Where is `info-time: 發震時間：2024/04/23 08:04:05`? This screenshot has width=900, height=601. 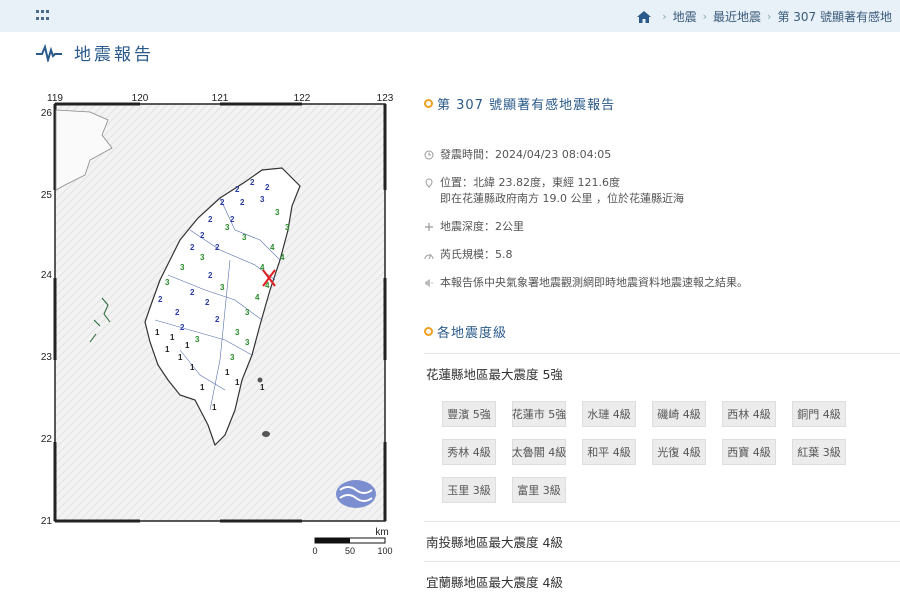 info-time: 發震時間：2024/04/23 08:04:05 is located at coordinates (662, 155).